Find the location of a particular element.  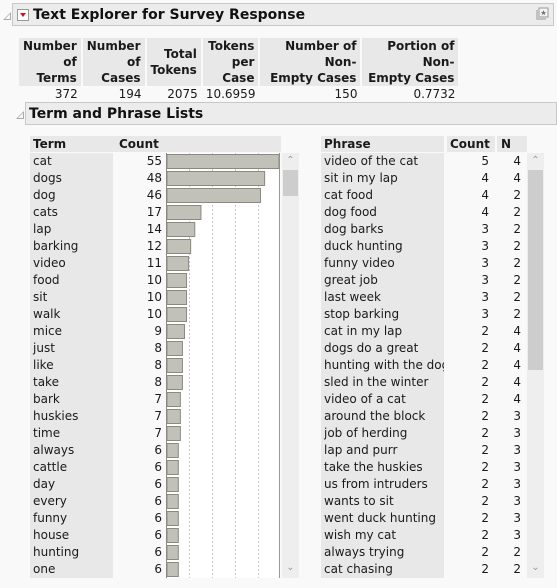

phrase-cell: cat in my lap is located at coordinates (384, 331).